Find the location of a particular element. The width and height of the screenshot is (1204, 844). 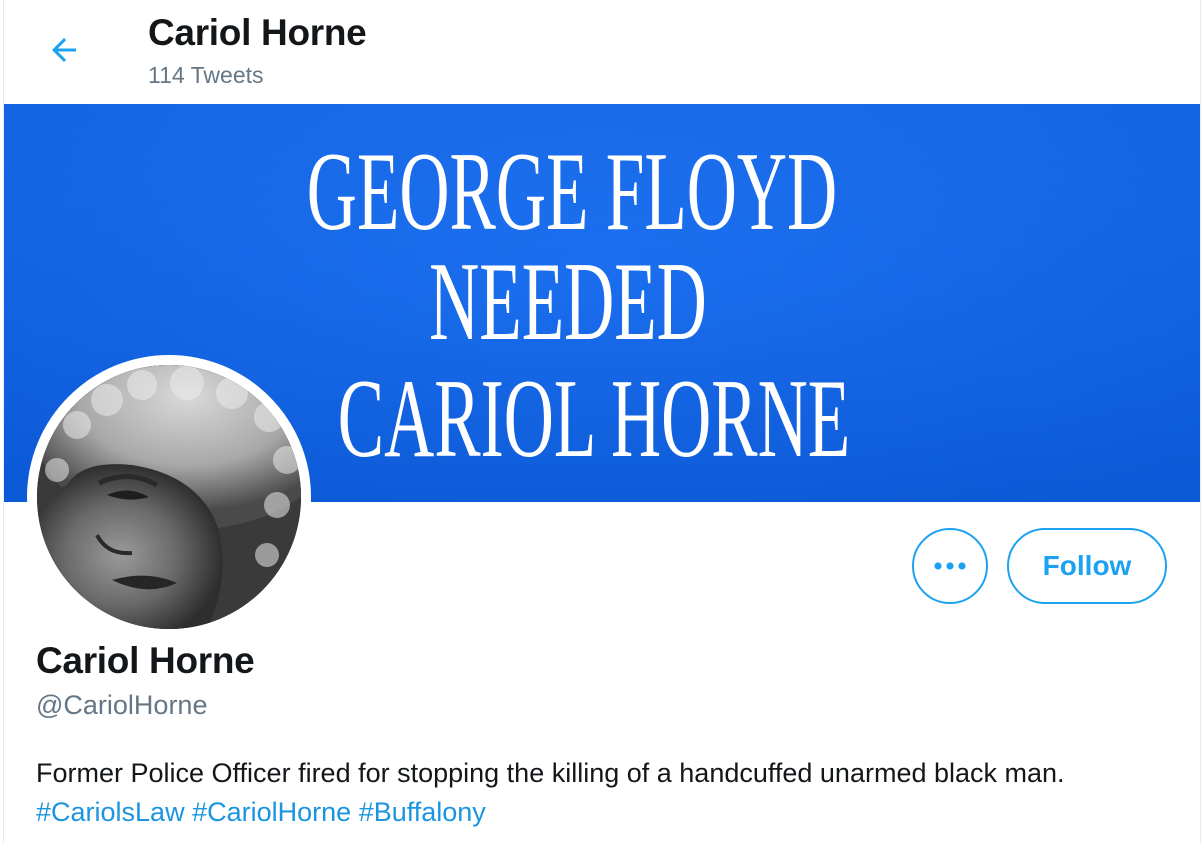

hashtag-link: #Buffalony is located at coordinates (422, 812).